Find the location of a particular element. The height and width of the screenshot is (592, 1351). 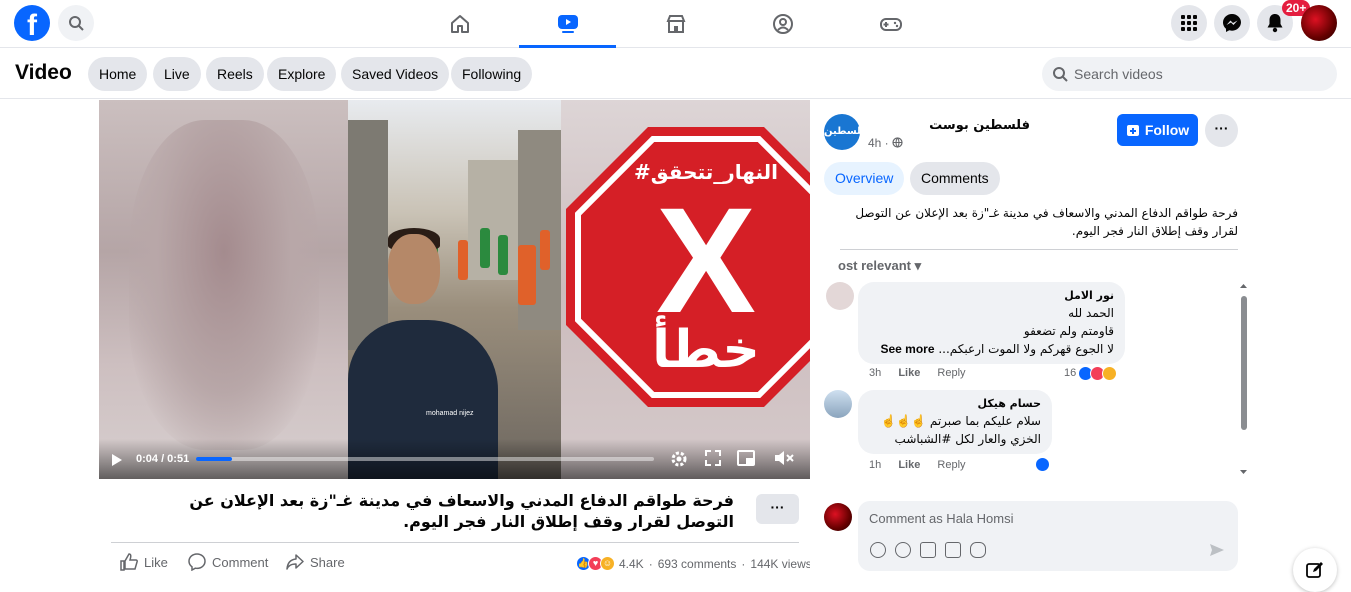

nav-video is located at coordinates (567, 24).